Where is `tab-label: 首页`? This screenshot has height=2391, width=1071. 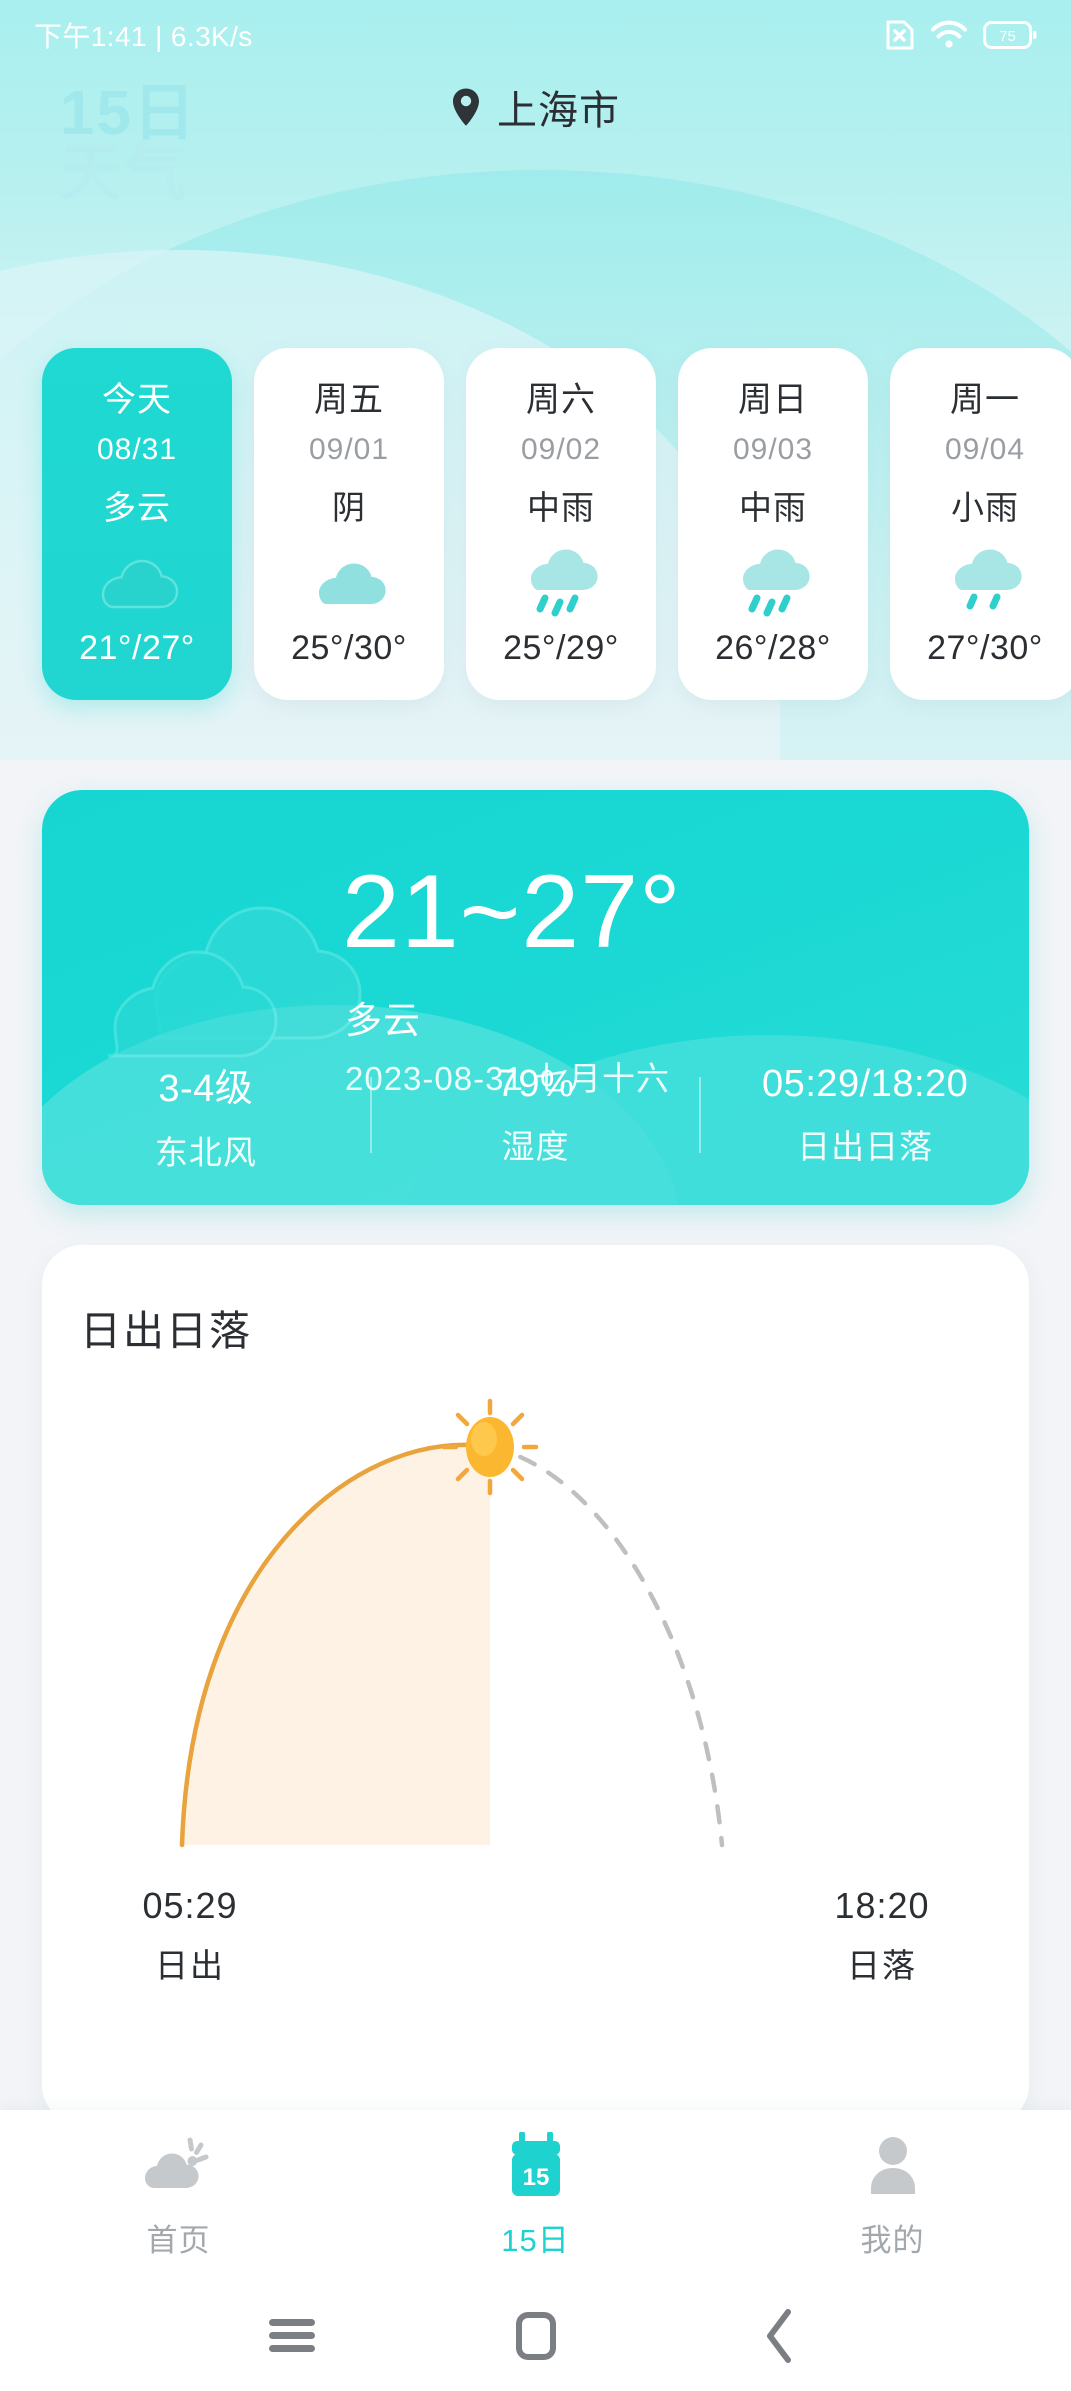 tab-label: 首页 is located at coordinates (178, 2240).